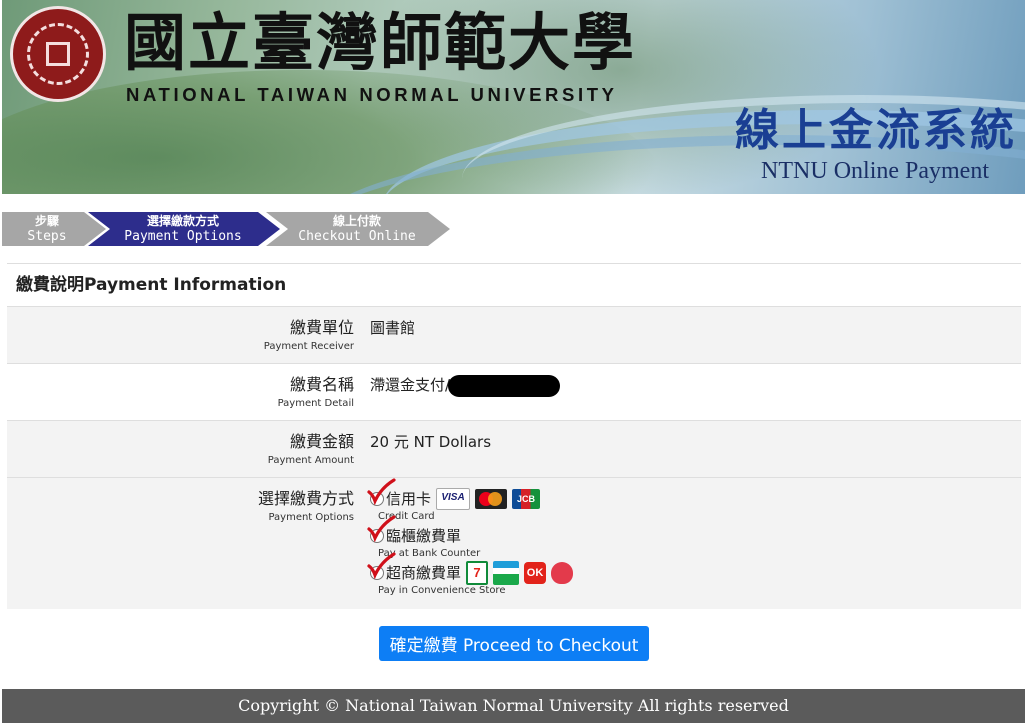  I want to click on detail-label-zh: 繳費名稱, so click(321, 384).